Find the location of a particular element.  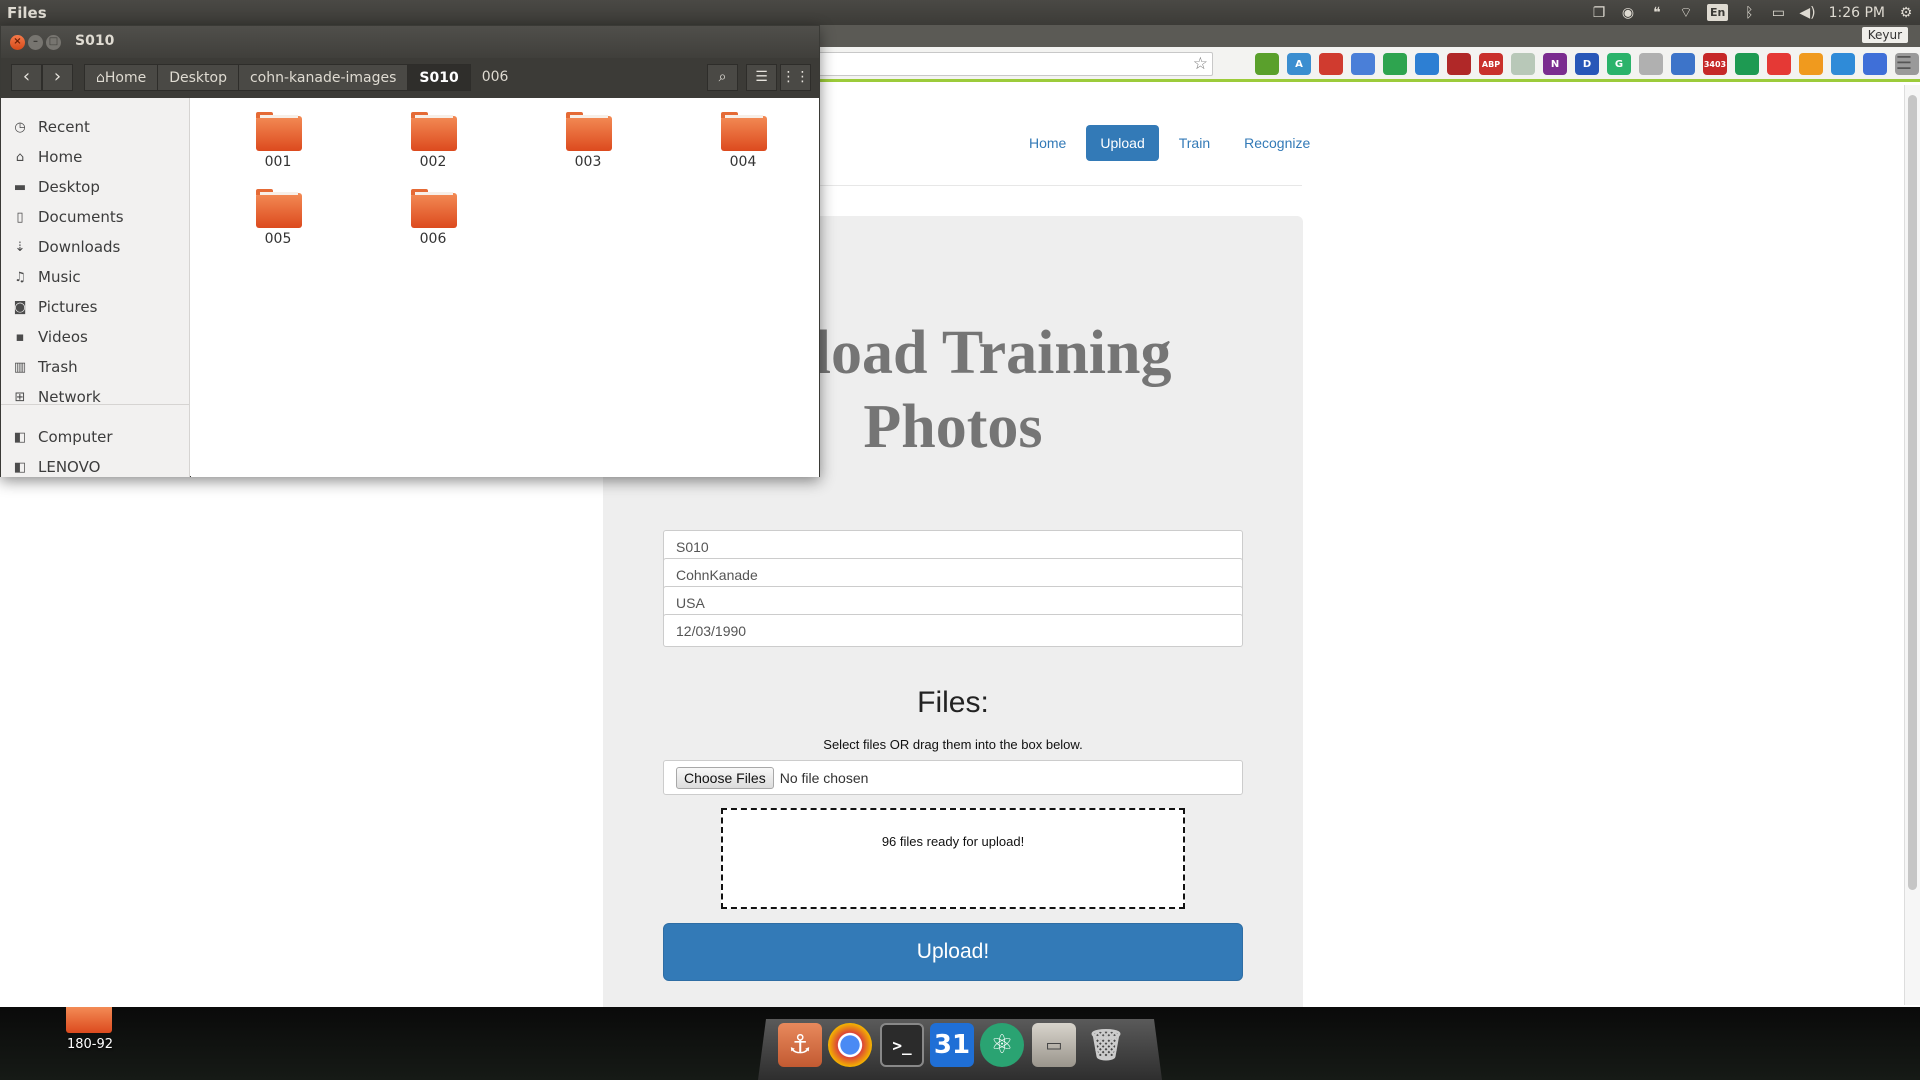

carrot-icon is located at coordinates (1811, 64).